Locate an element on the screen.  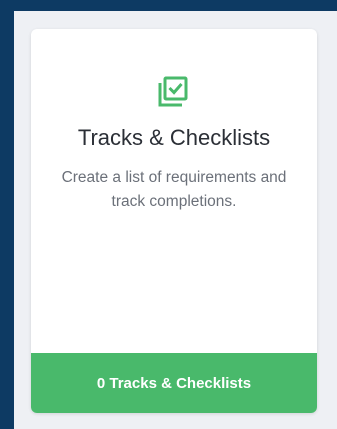
card-title: Tracks & Checklists is located at coordinates (174, 137).